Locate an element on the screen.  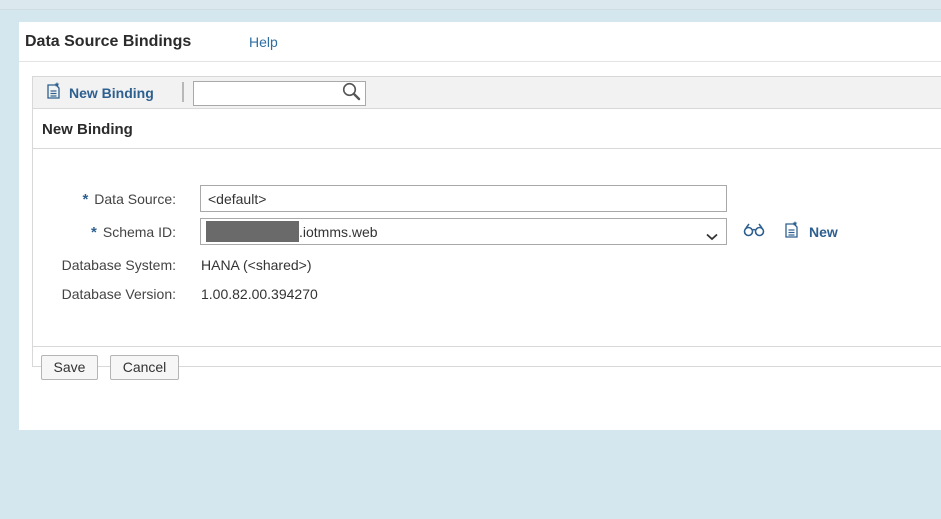
save-button: Save is located at coordinates (69, 367).